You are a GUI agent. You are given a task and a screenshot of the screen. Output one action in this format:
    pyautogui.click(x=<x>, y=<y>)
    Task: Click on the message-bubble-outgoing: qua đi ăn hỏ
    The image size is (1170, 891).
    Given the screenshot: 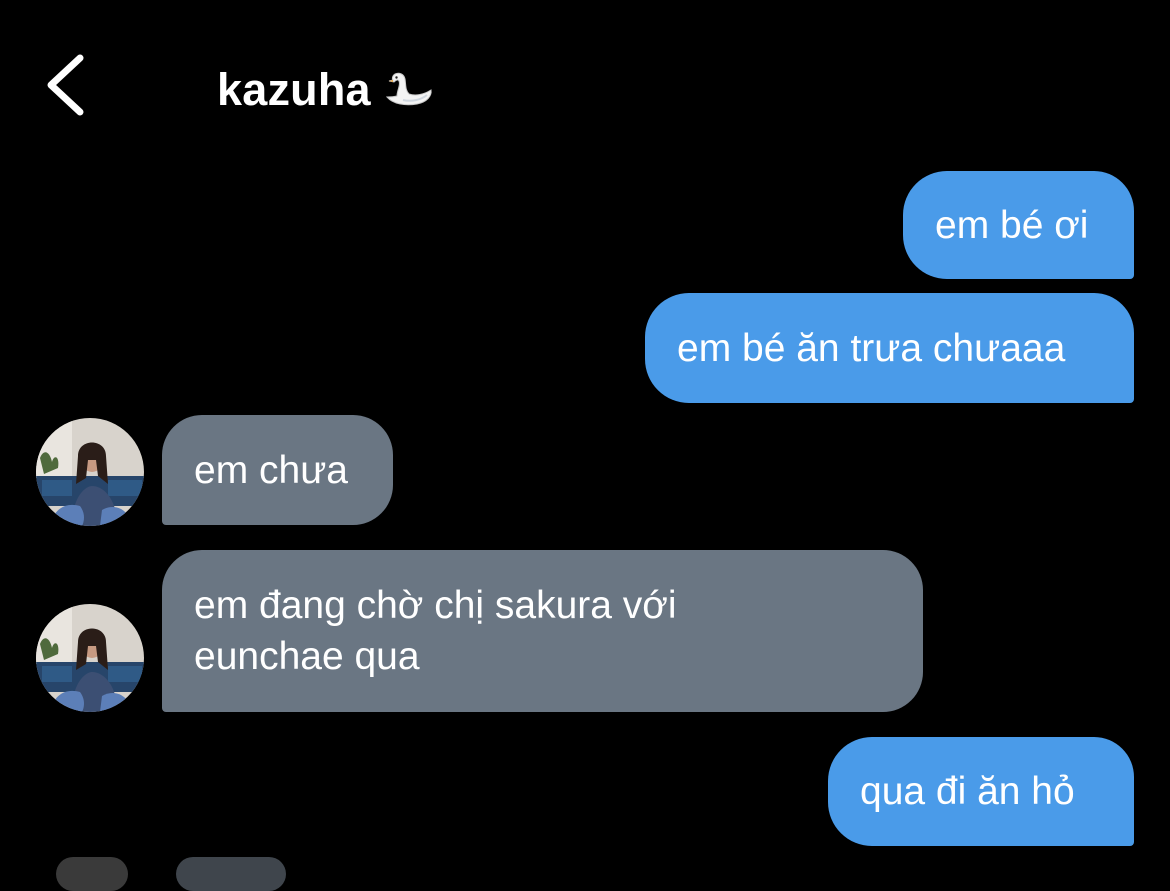 What is the action you would take?
    pyautogui.click(x=981, y=791)
    